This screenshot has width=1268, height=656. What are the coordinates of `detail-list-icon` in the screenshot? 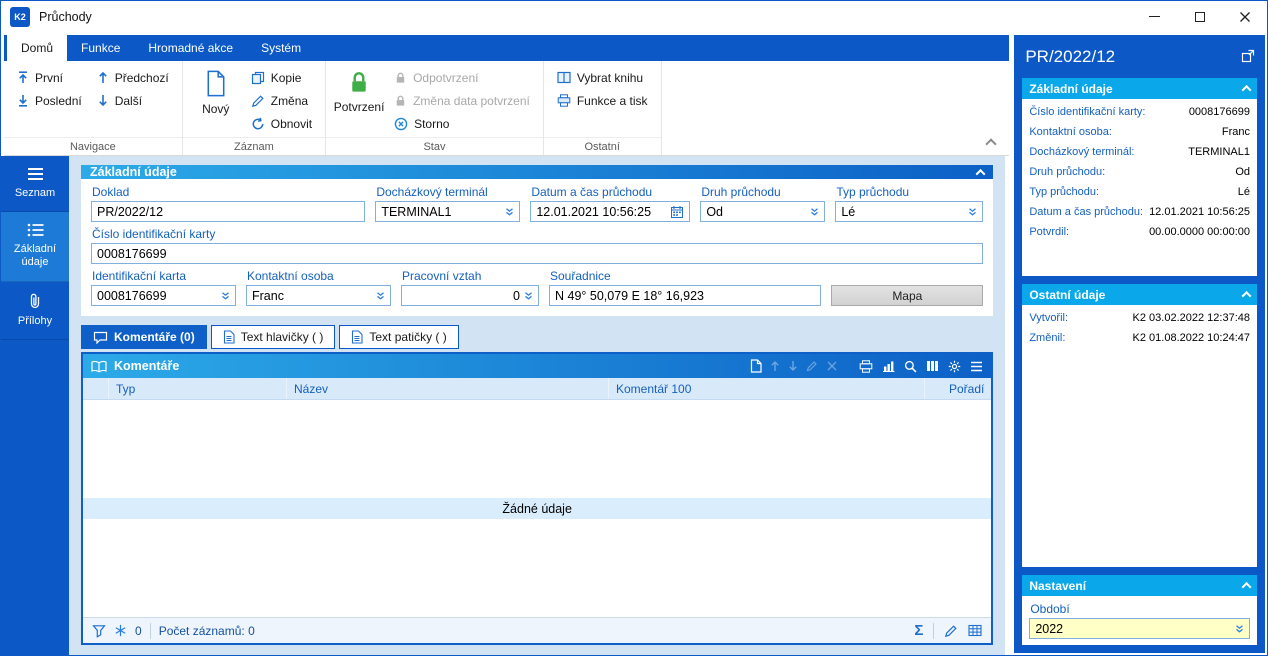 It's located at (35, 230).